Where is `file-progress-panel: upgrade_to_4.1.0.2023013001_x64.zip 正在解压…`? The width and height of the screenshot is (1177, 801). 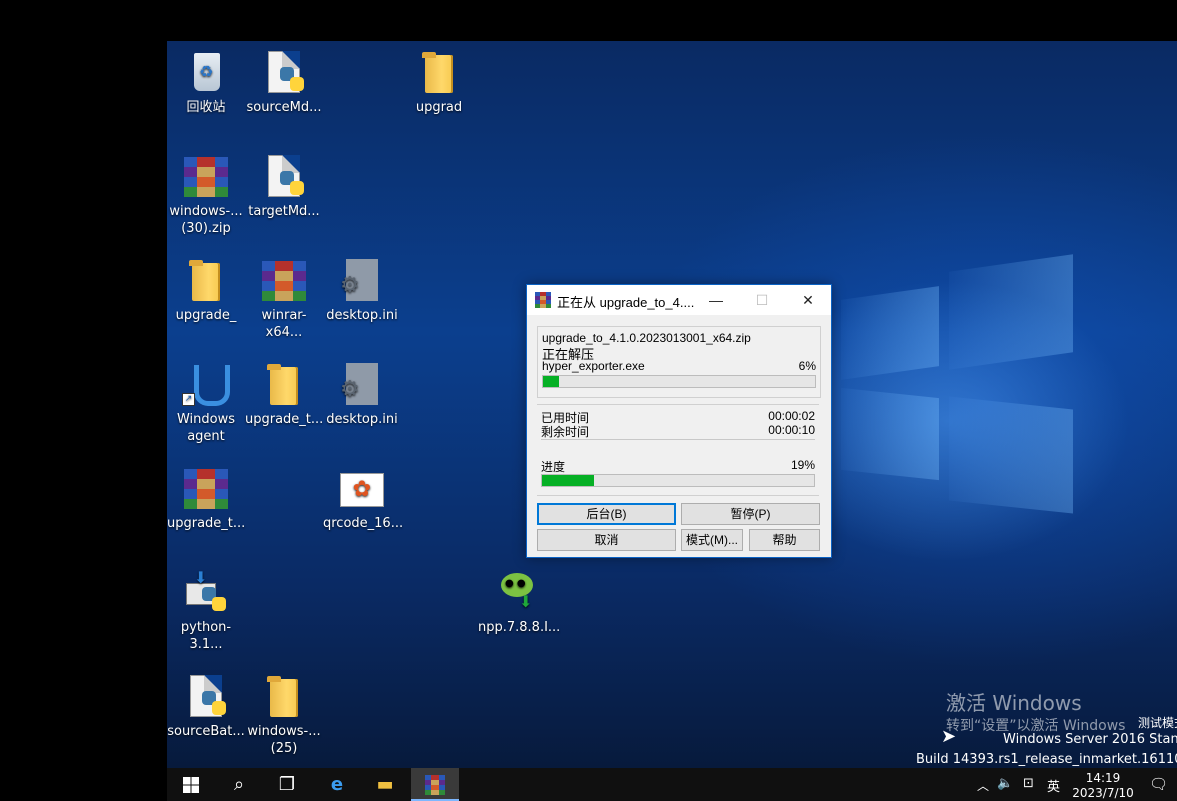 file-progress-panel: upgrade_to_4.1.0.2023013001_x64.zip 正在解压… is located at coordinates (679, 362).